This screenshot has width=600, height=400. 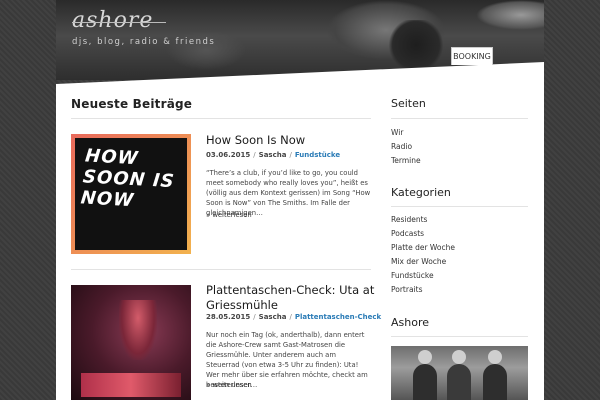 I want to click on site-tagline: djs, blog, radio & friends, so click(x=144, y=42).